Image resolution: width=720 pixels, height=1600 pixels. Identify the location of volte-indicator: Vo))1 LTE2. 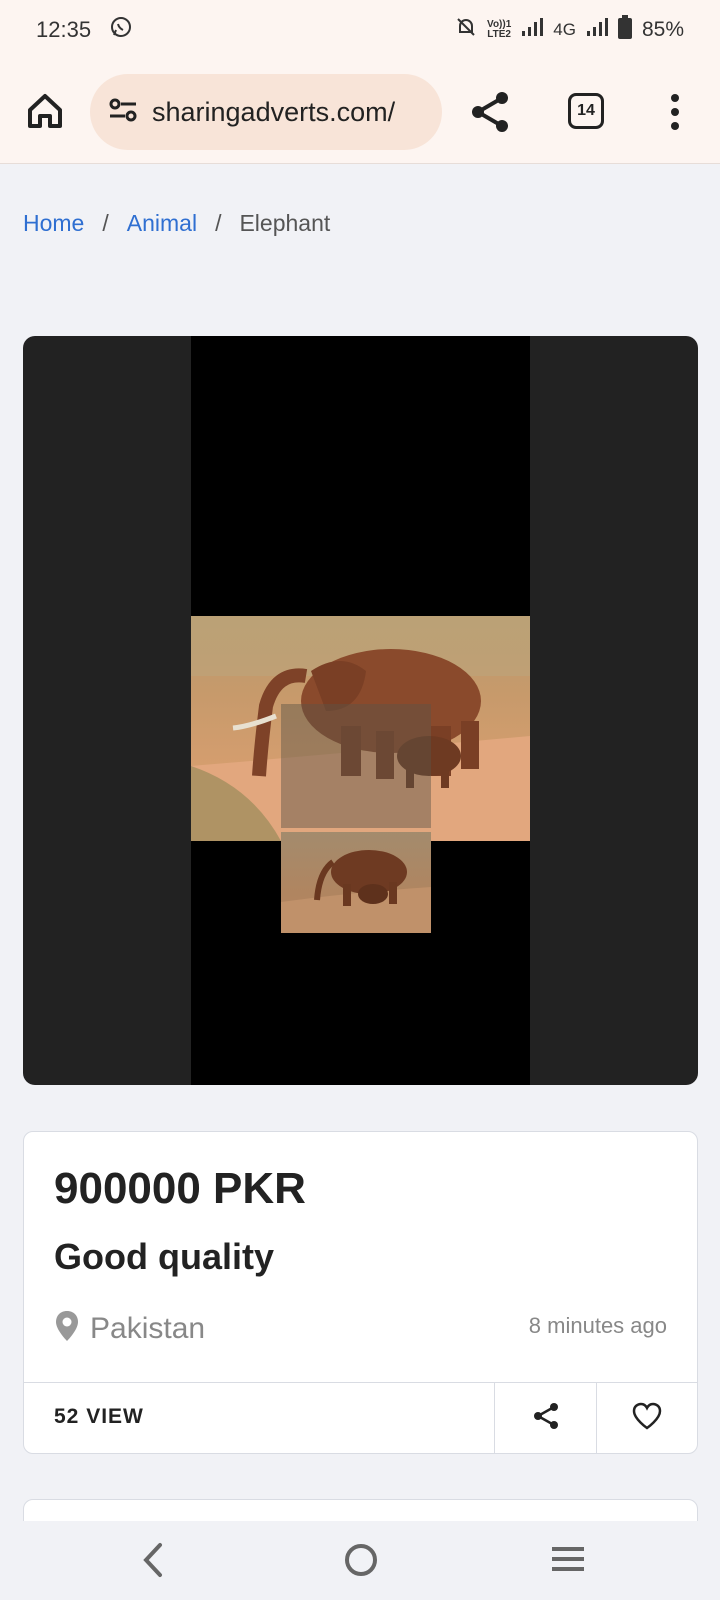
(499, 30).